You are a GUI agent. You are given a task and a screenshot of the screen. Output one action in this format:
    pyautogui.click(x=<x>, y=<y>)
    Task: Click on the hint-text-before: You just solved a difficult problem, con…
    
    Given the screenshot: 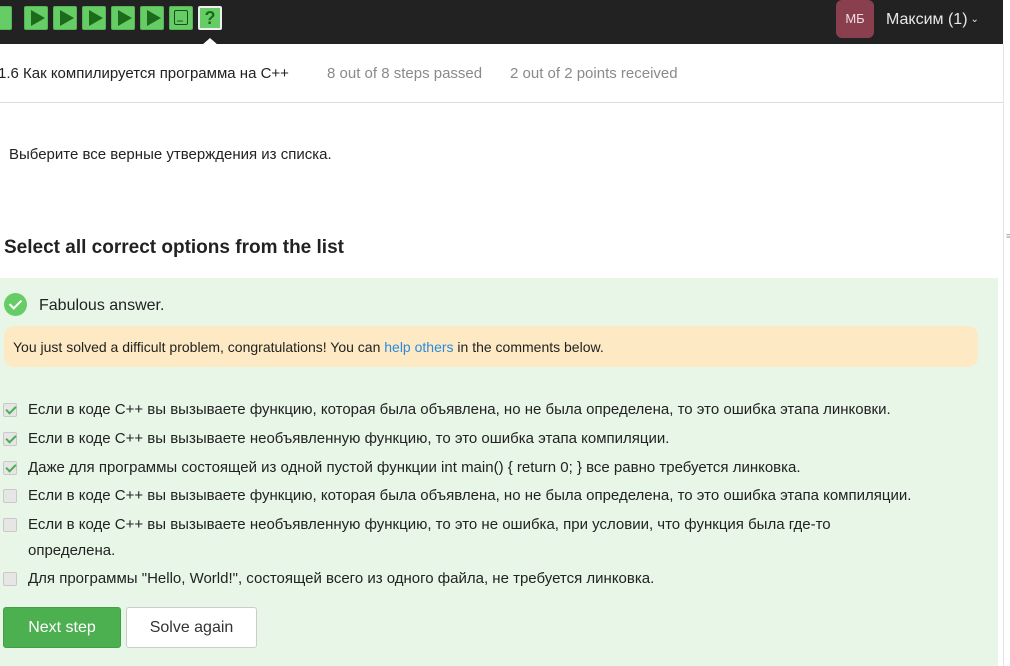 What is the action you would take?
    pyautogui.click(x=199, y=347)
    